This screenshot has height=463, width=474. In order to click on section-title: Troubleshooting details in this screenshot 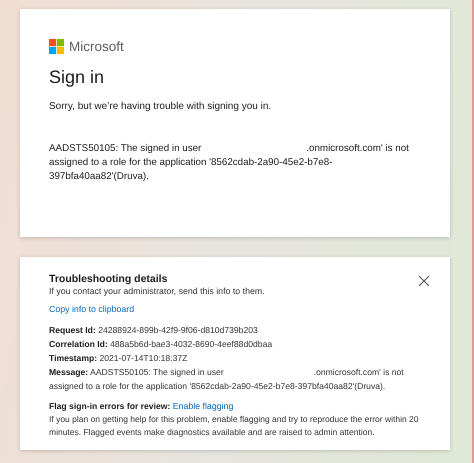, I will do `click(108, 279)`.